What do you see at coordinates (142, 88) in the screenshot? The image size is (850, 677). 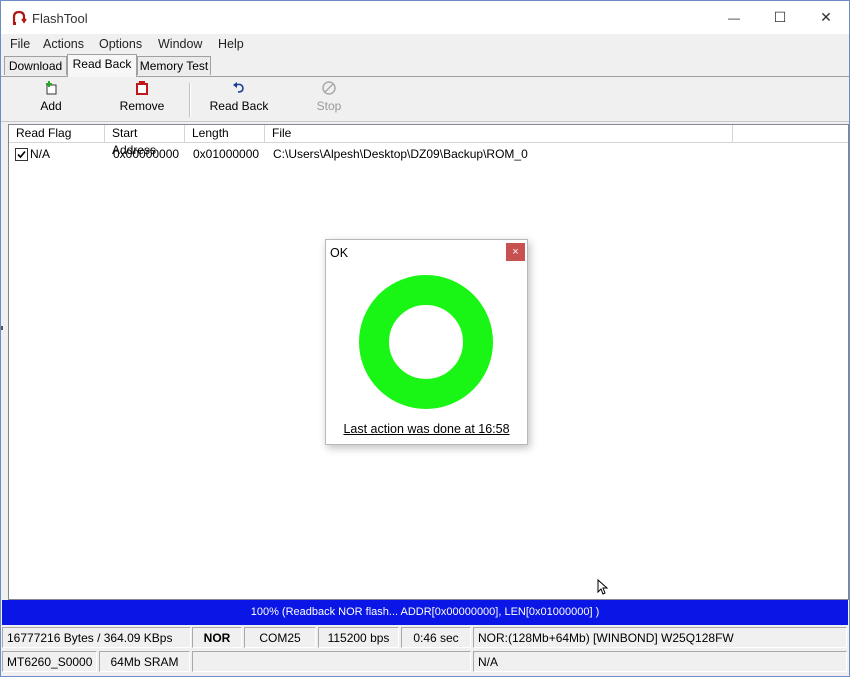 I see `remove-icon` at bounding box center [142, 88].